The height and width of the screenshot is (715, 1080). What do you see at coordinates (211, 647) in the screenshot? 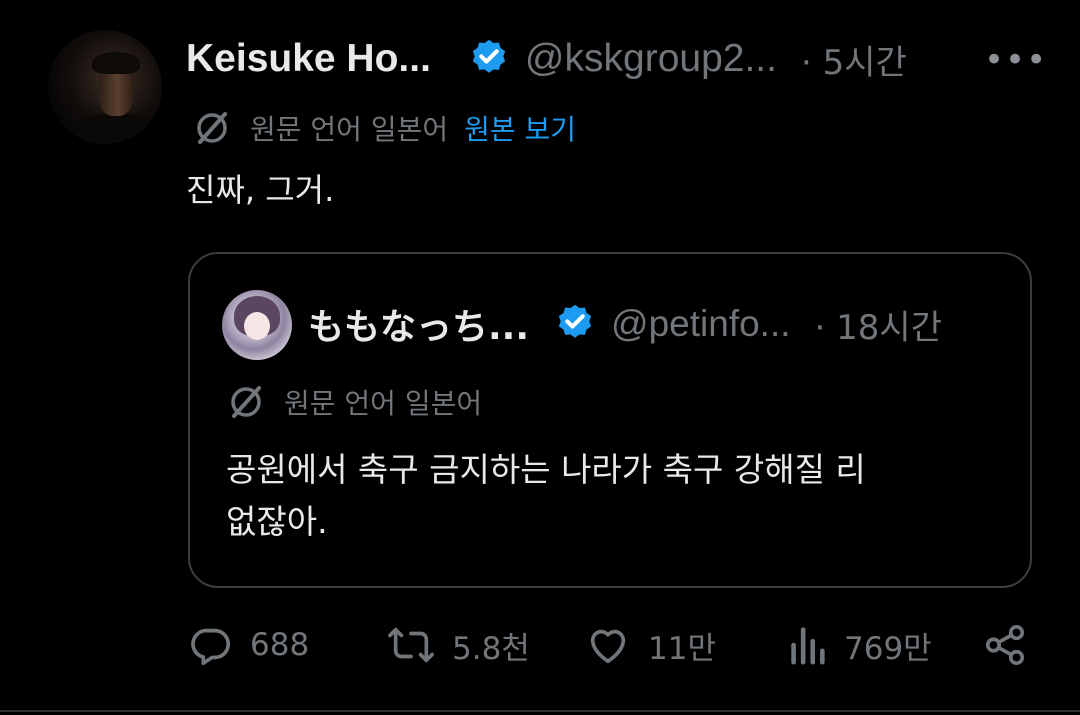
I see `reply-icon` at bounding box center [211, 647].